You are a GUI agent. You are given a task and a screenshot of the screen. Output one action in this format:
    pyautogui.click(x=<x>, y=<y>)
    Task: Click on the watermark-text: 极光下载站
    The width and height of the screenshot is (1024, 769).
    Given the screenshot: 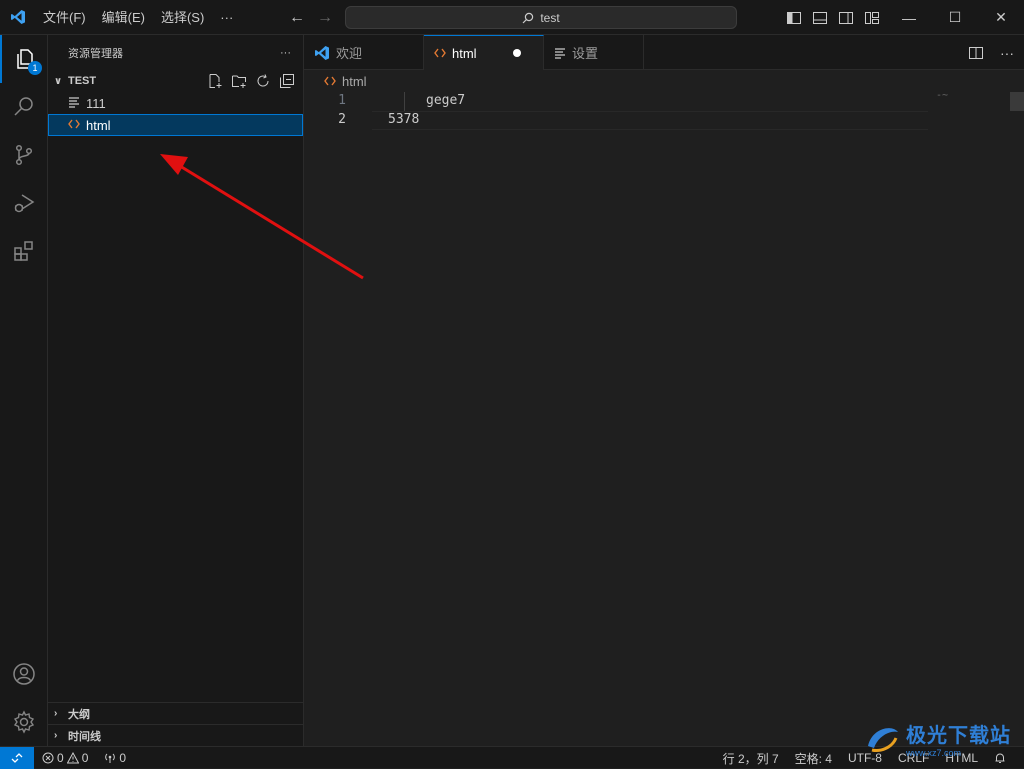 What is the action you would take?
    pyautogui.click(x=958, y=735)
    